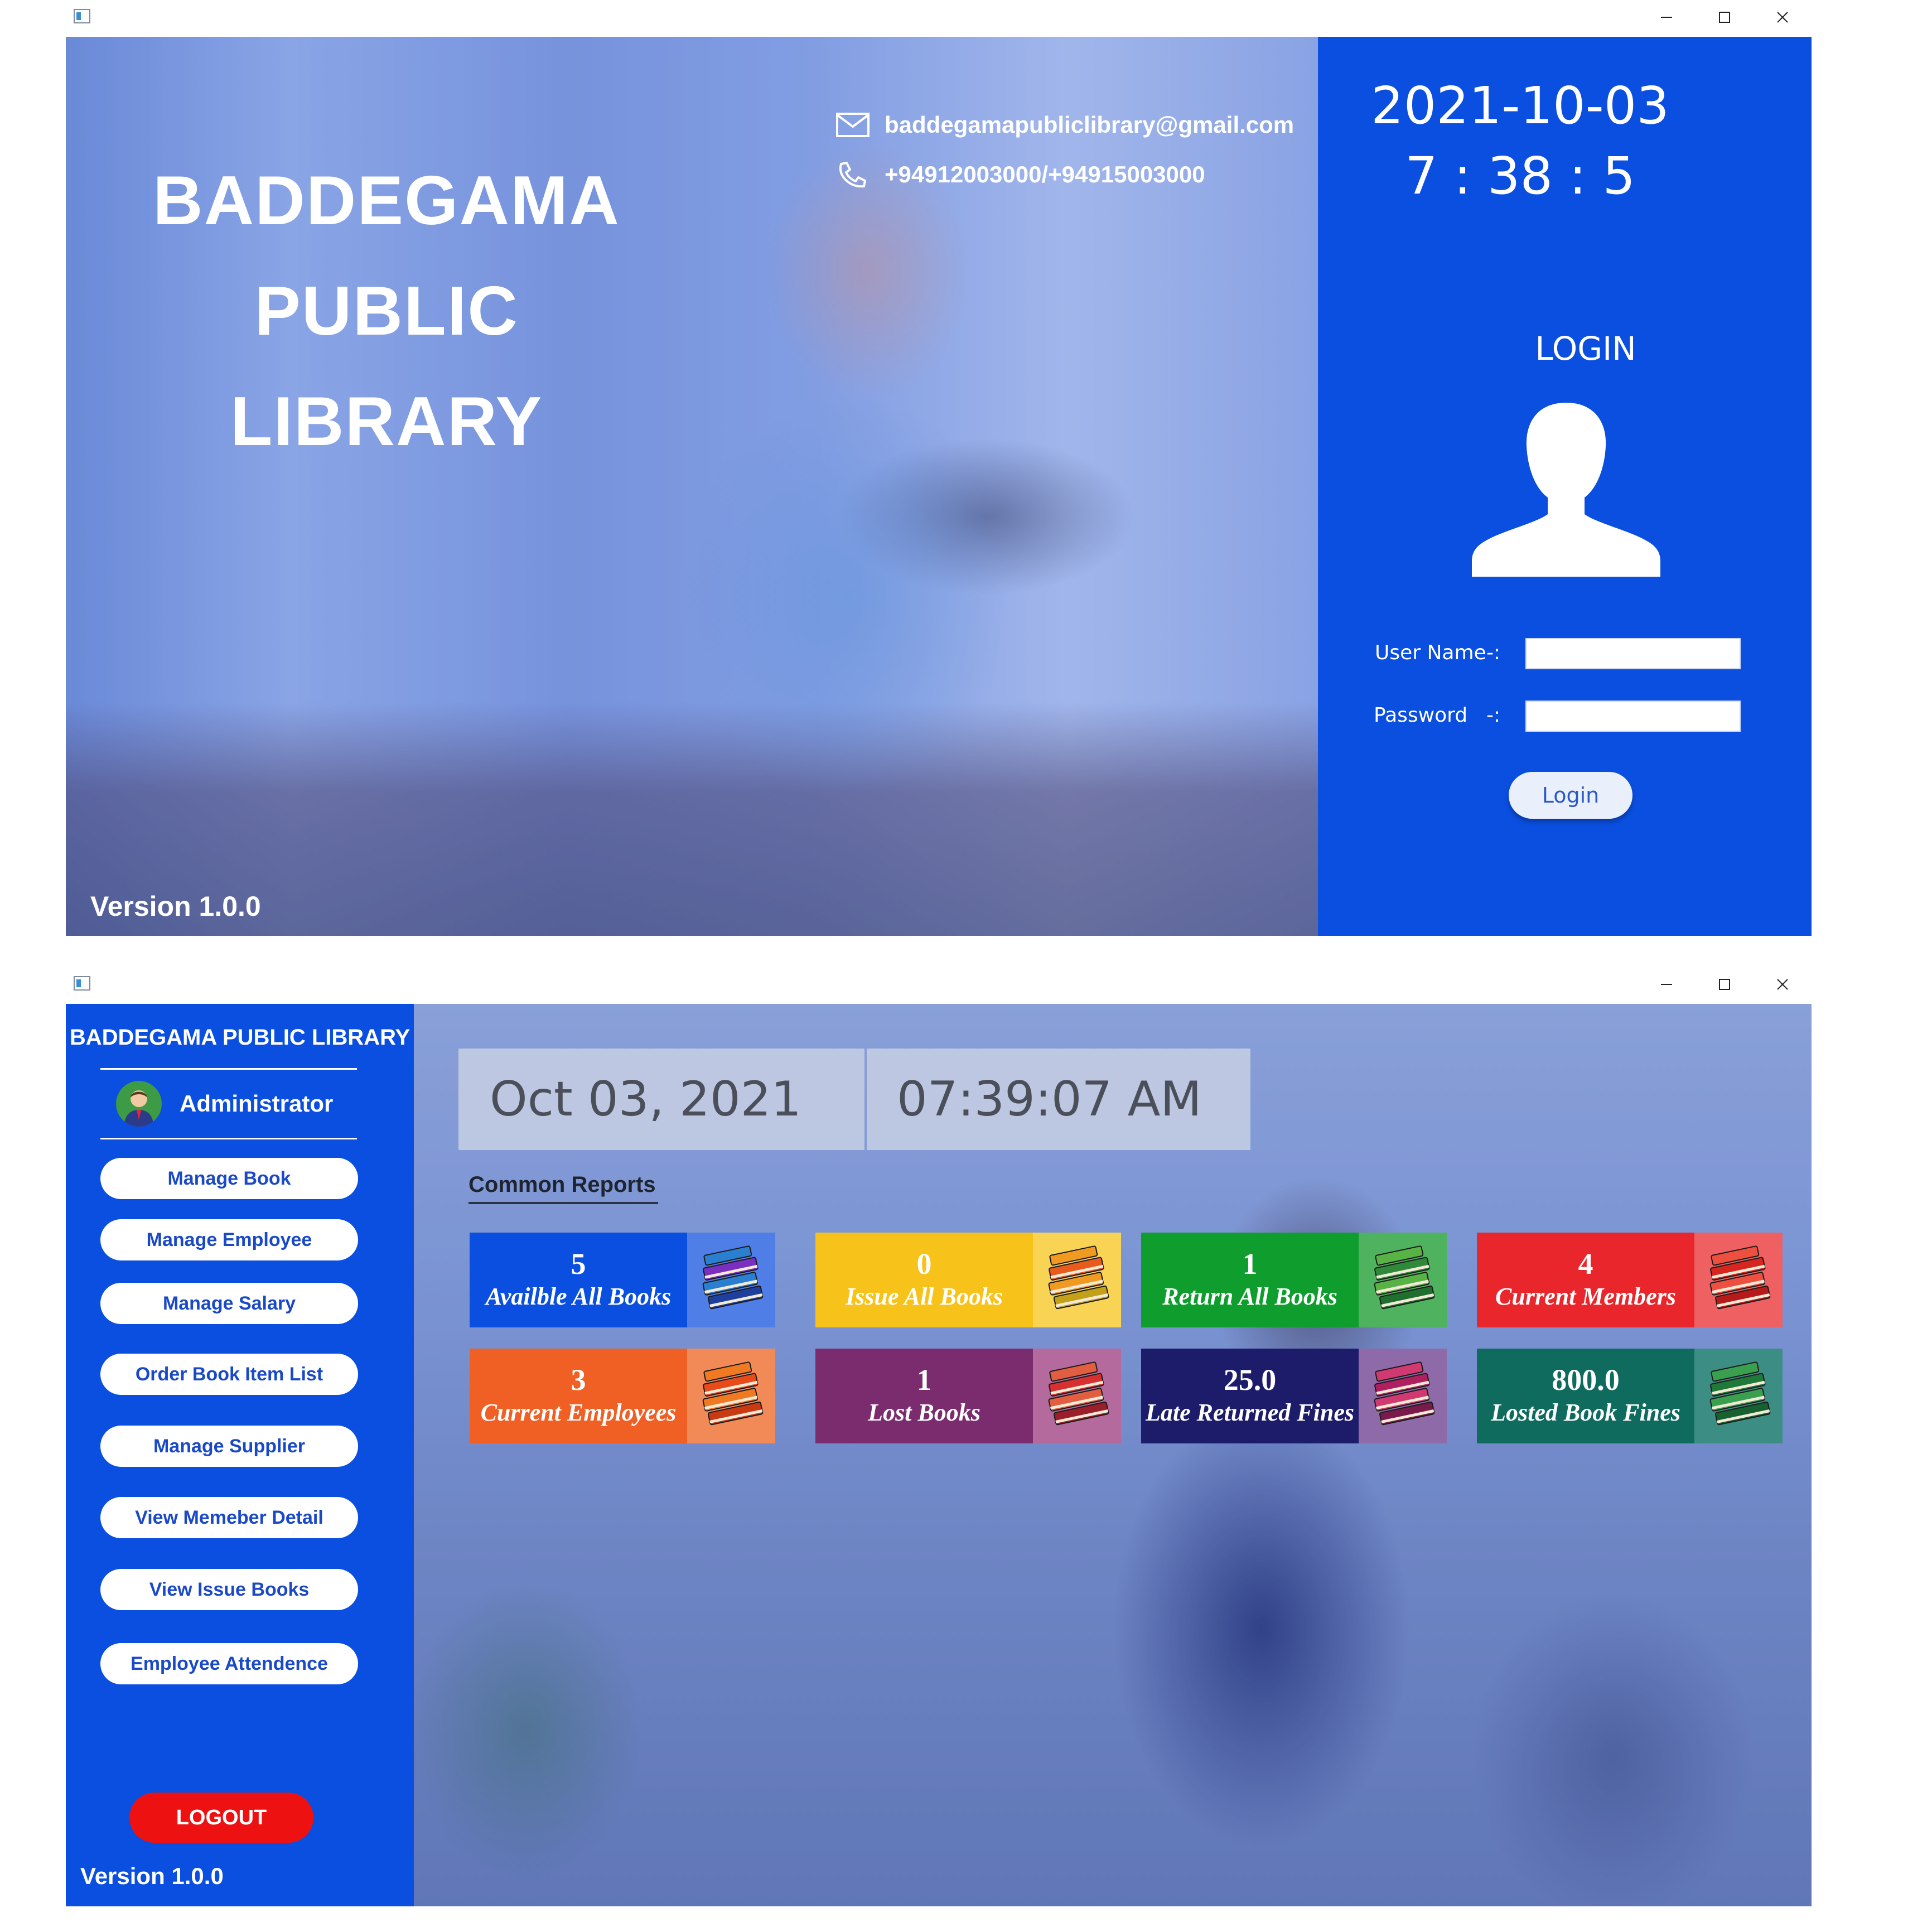 The height and width of the screenshot is (1932, 1932). I want to click on phone-icon, so click(852, 175).